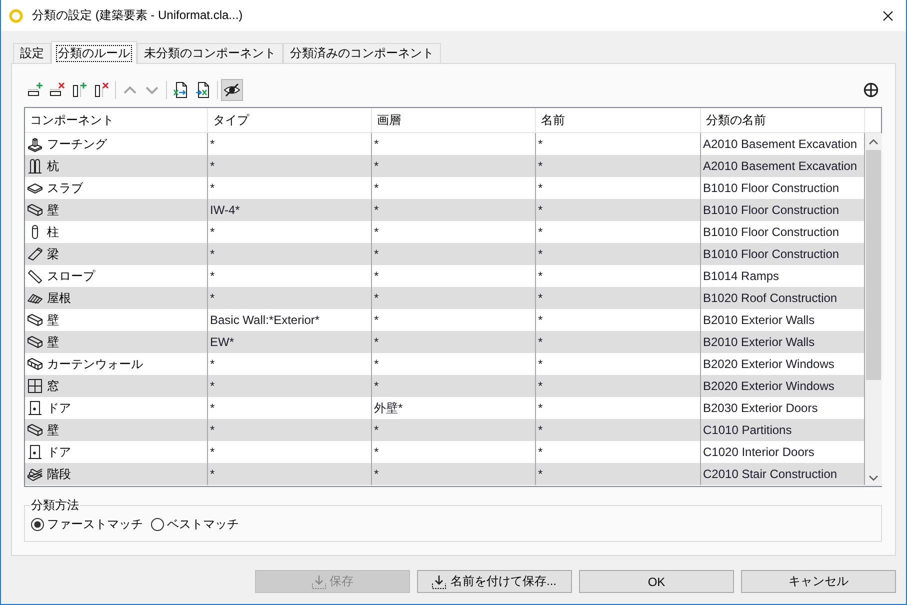 The height and width of the screenshot is (605, 907). Describe the element at coordinates (35, 276) in the screenshot. I see `ramp-icon` at that location.